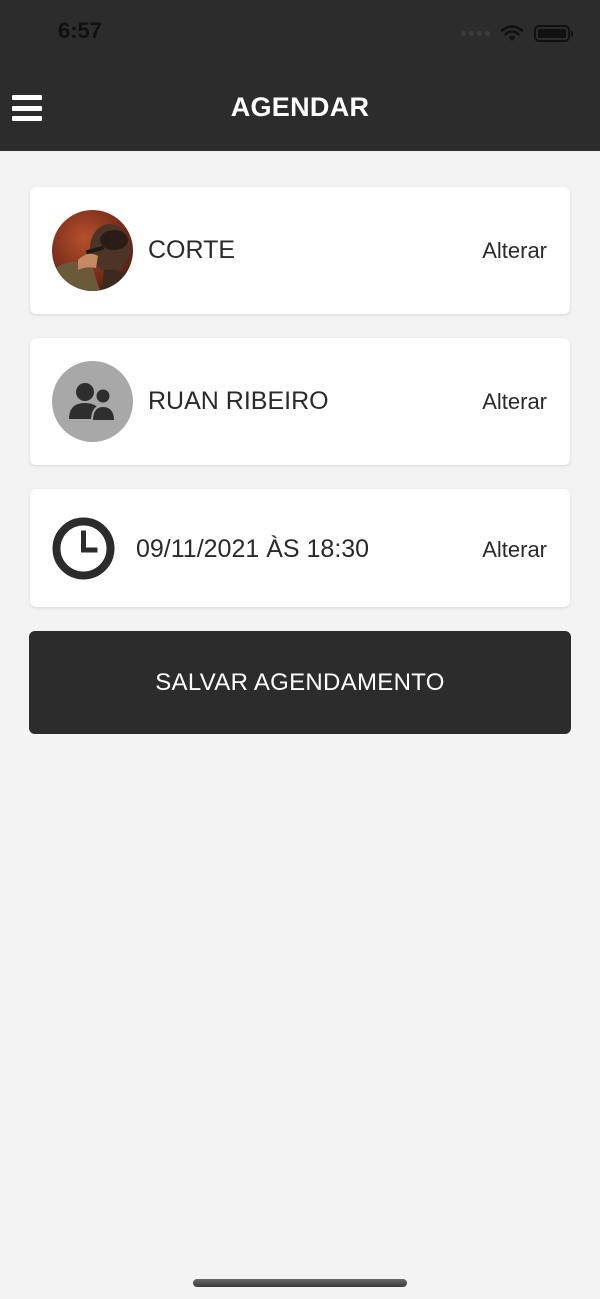 The height and width of the screenshot is (1299, 600). I want to click on status-time: 6:57, so click(80, 30).